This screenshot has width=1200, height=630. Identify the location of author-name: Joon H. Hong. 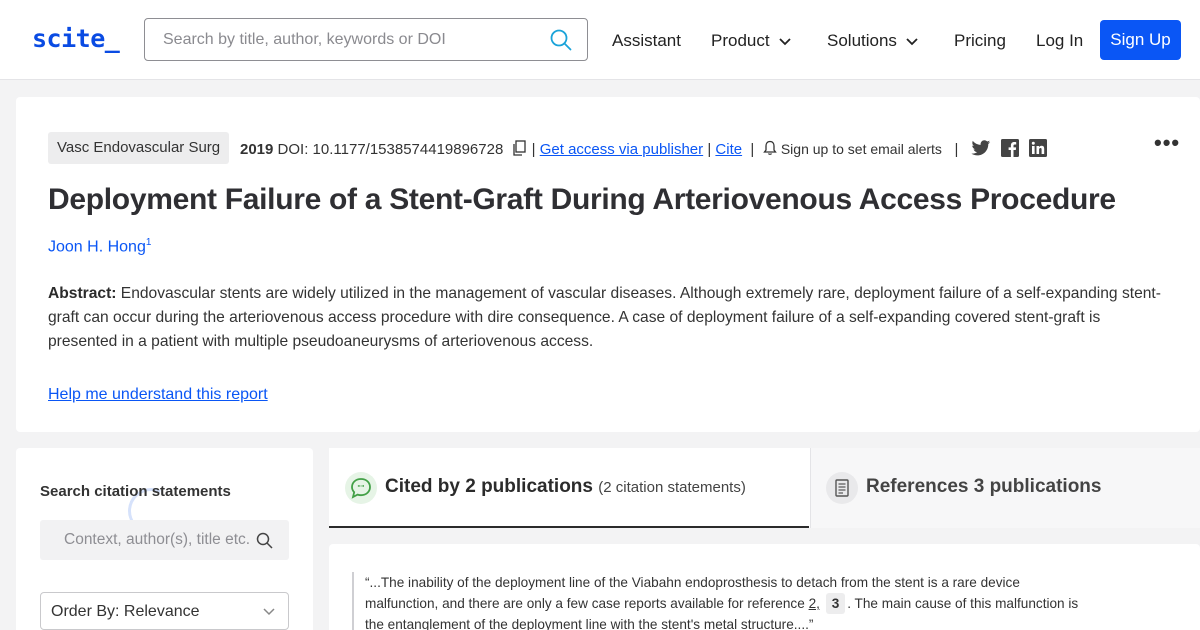
(97, 246).